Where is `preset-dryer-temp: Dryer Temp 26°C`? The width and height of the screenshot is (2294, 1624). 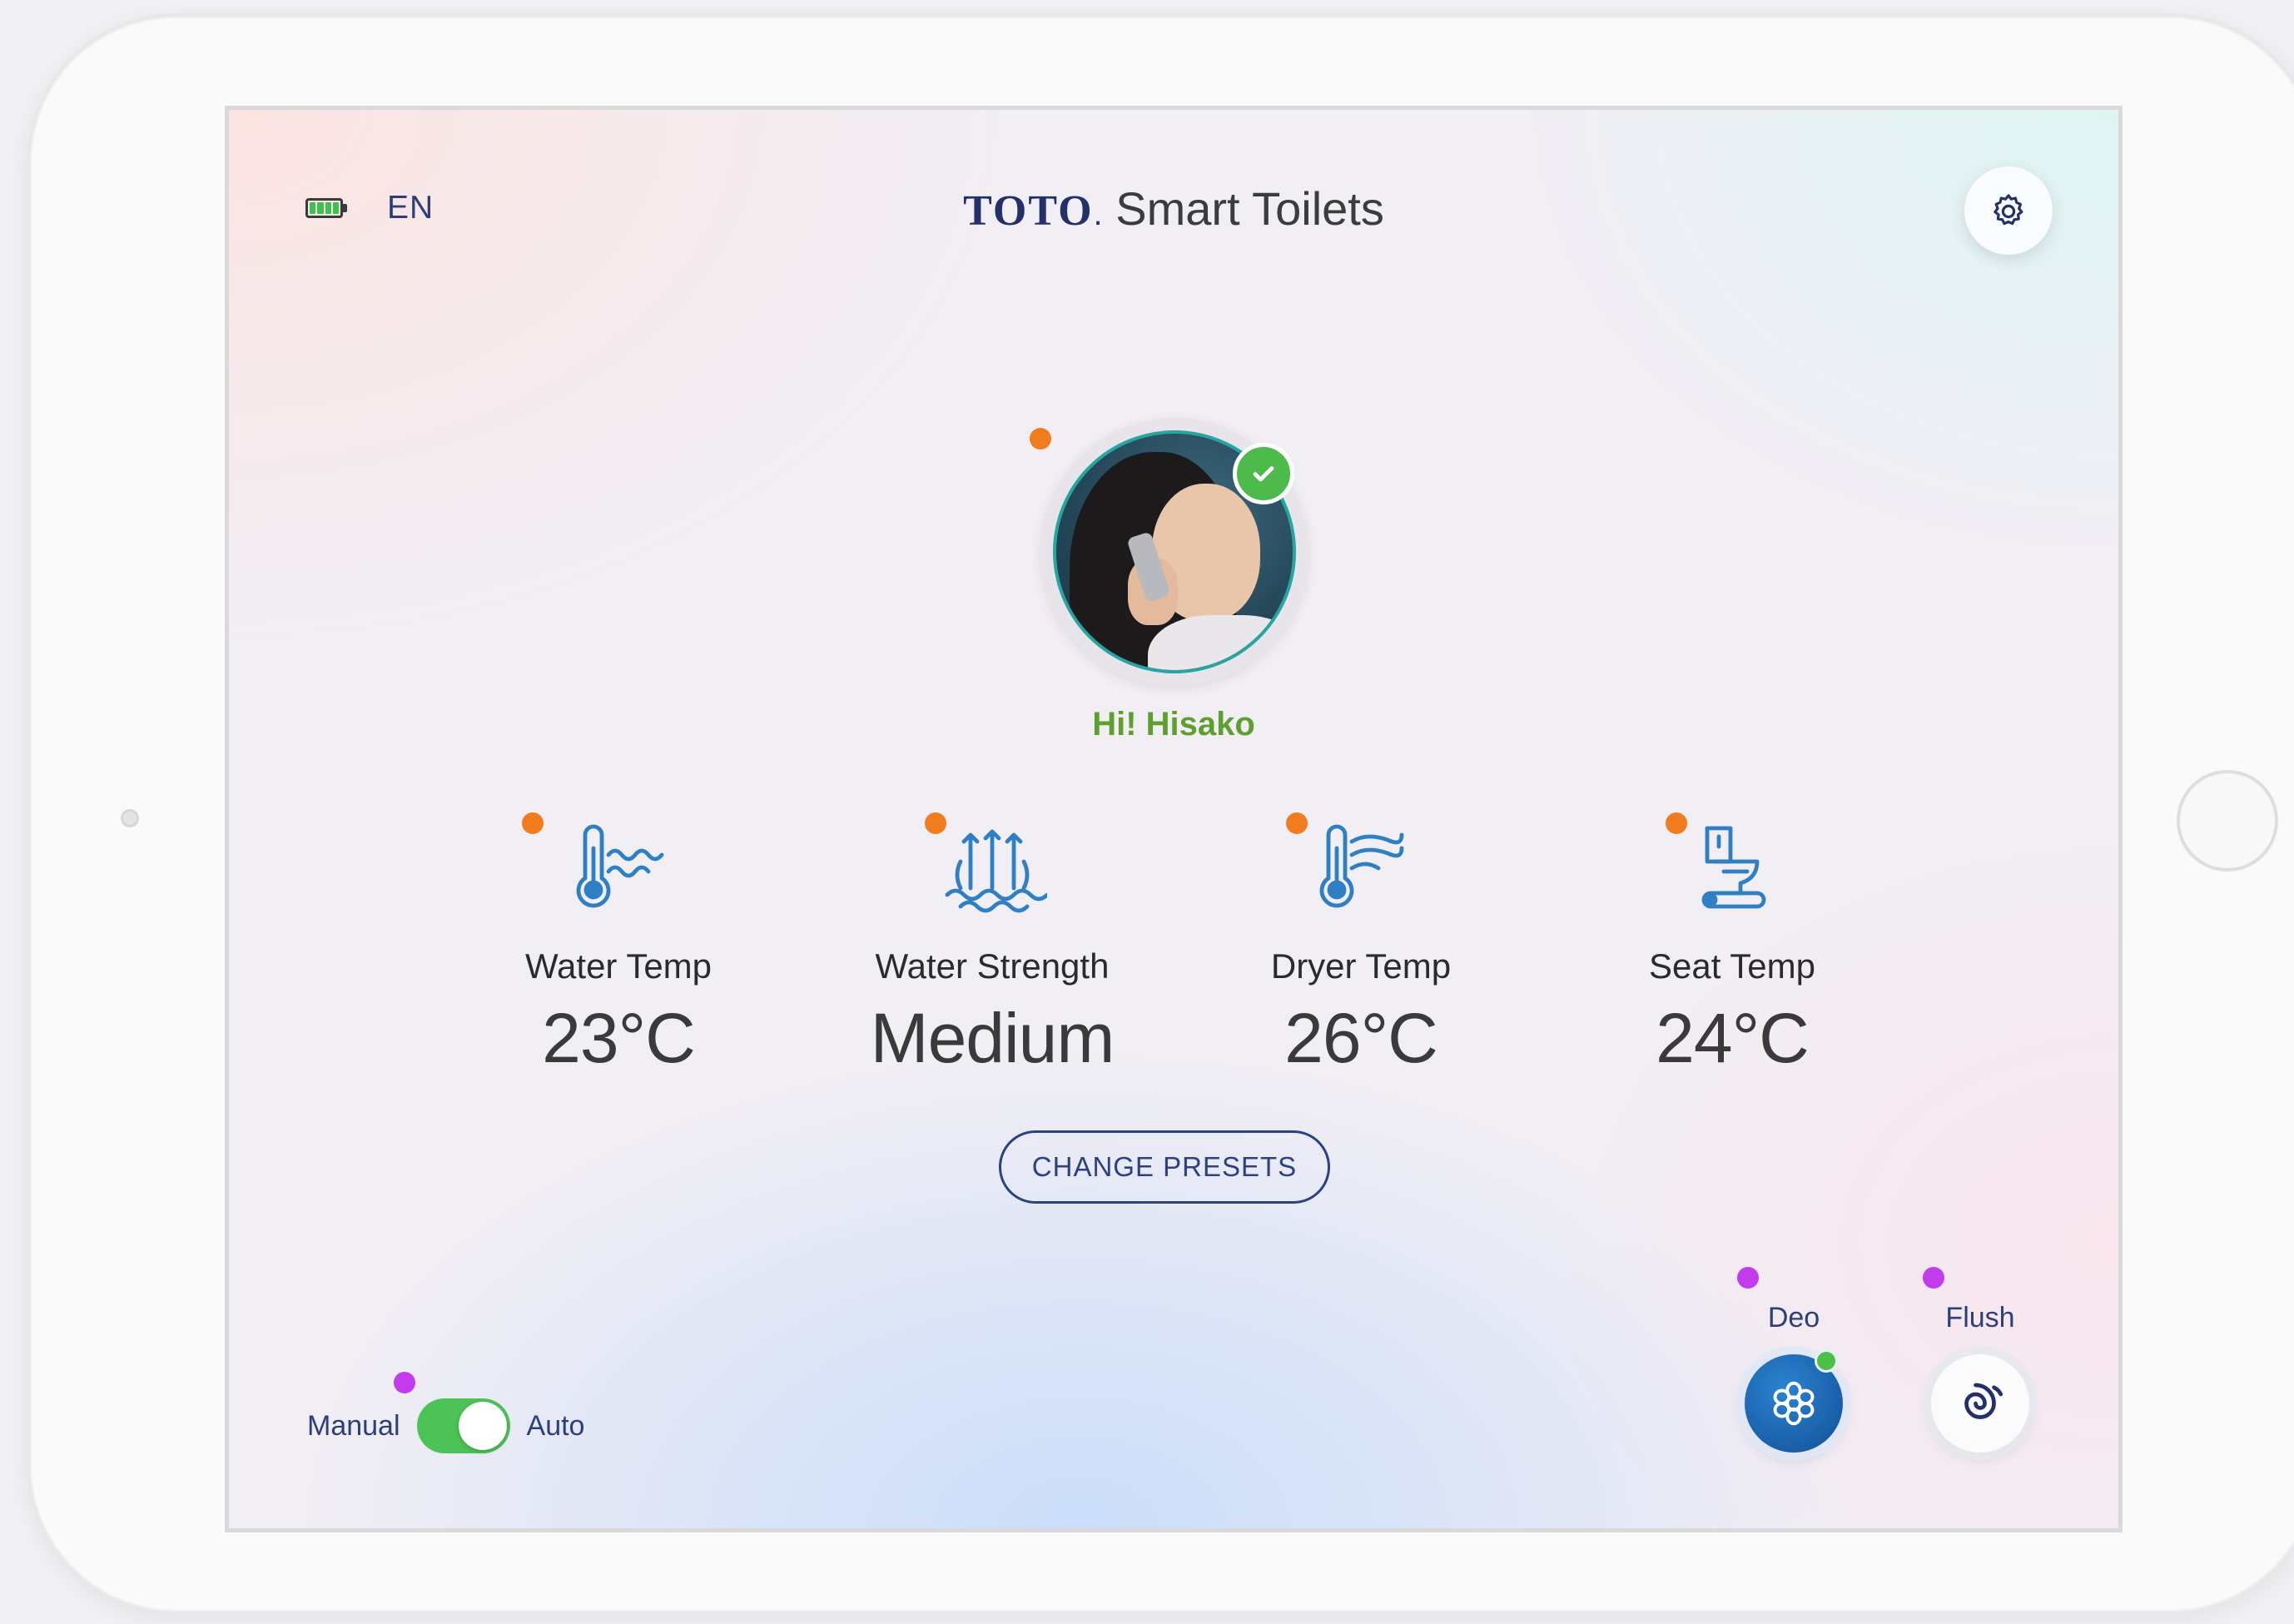
preset-dryer-temp: Dryer Temp 26°C is located at coordinates (1361, 946).